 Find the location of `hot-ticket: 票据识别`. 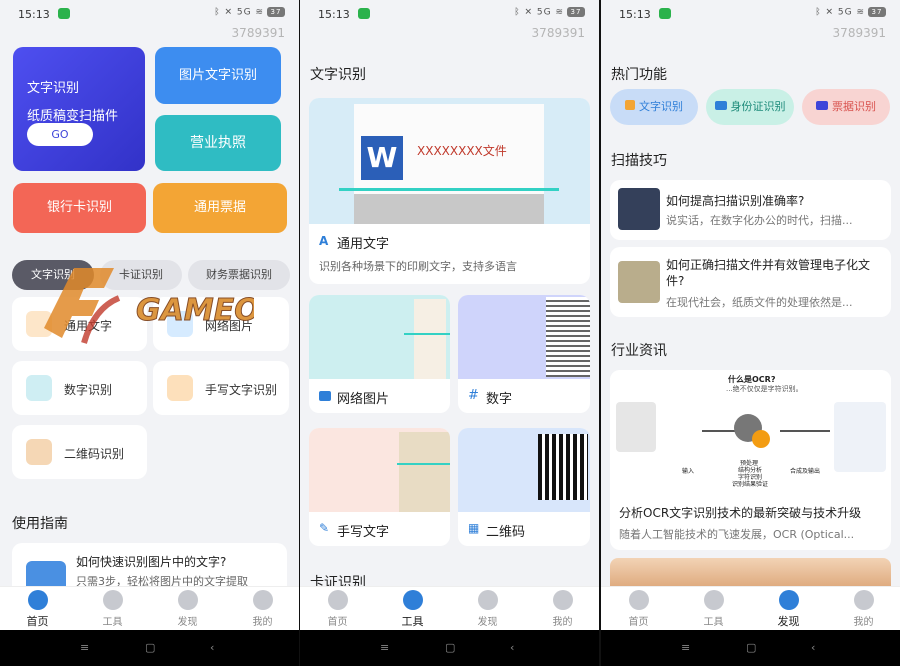

hot-ticket: 票据识别 is located at coordinates (846, 107).